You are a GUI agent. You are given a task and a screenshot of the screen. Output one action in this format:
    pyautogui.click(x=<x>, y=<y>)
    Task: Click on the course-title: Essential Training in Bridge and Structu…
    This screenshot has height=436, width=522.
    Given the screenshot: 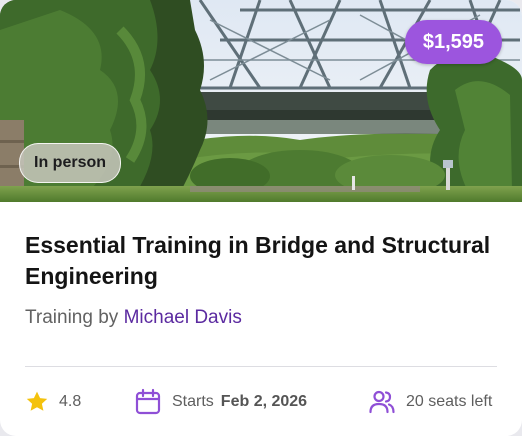 What is the action you would take?
    pyautogui.click(x=265, y=261)
    